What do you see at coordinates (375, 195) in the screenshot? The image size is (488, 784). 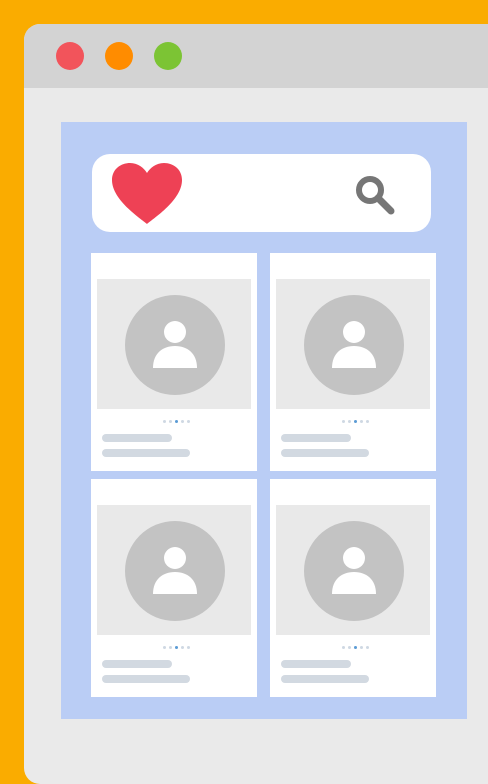 I see `search-icon` at bounding box center [375, 195].